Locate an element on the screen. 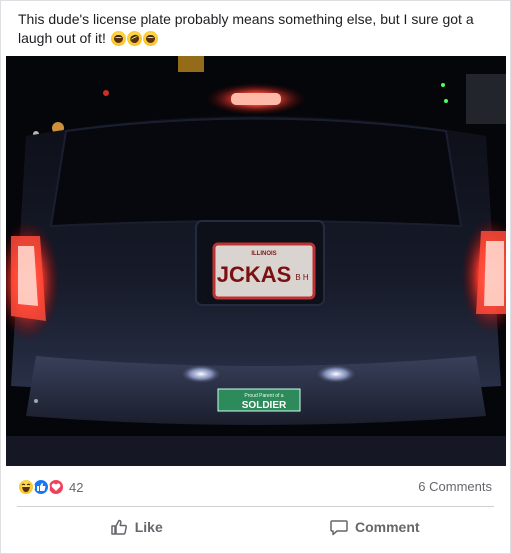 The height and width of the screenshot is (554, 511). comments-count-link: 6 Comments is located at coordinates (455, 486).